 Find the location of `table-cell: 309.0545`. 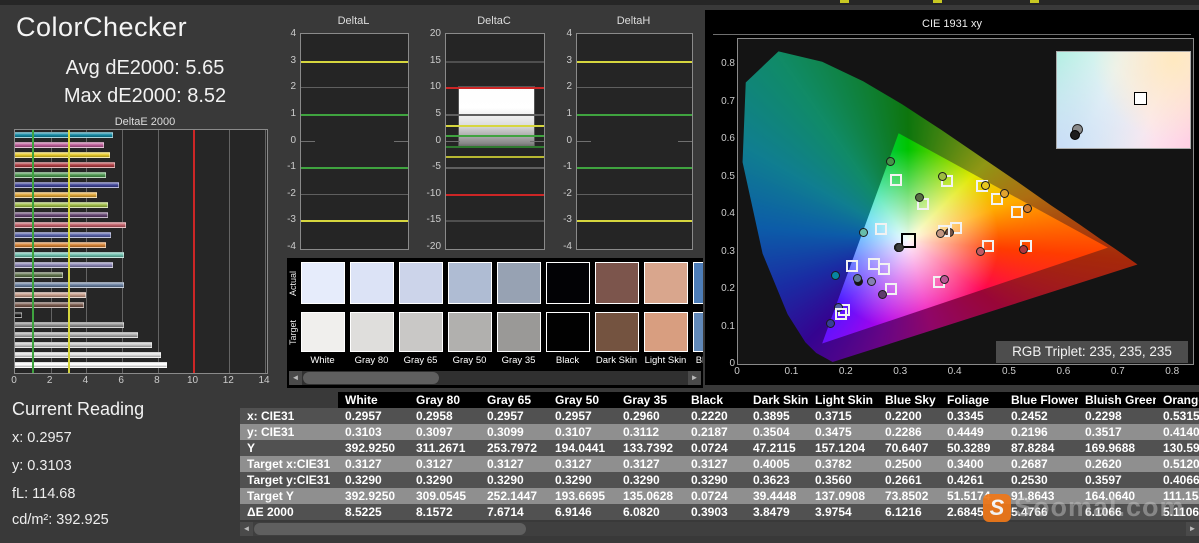

table-cell: 309.0545 is located at coordinates (444, 496).